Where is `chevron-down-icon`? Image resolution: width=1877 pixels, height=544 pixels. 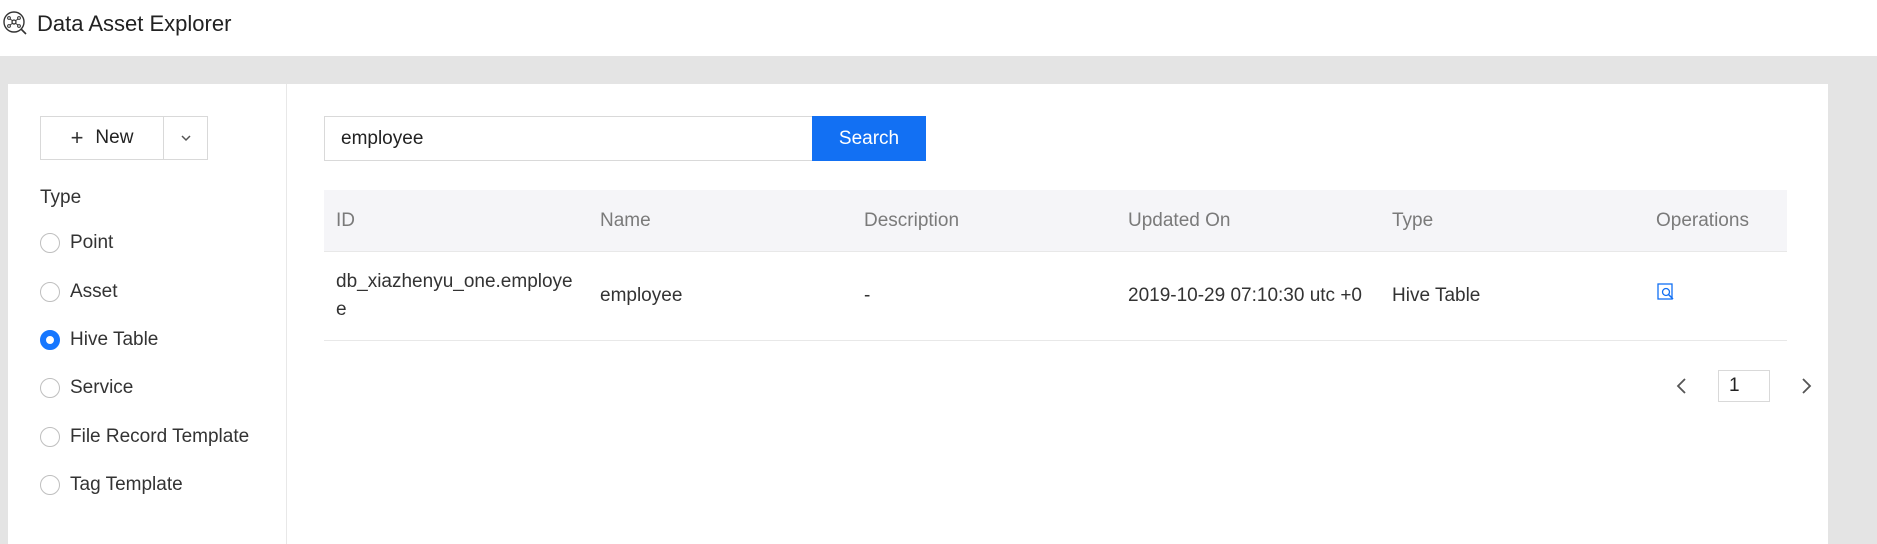
chevron-down-icon is located at coordinates (185, 138).